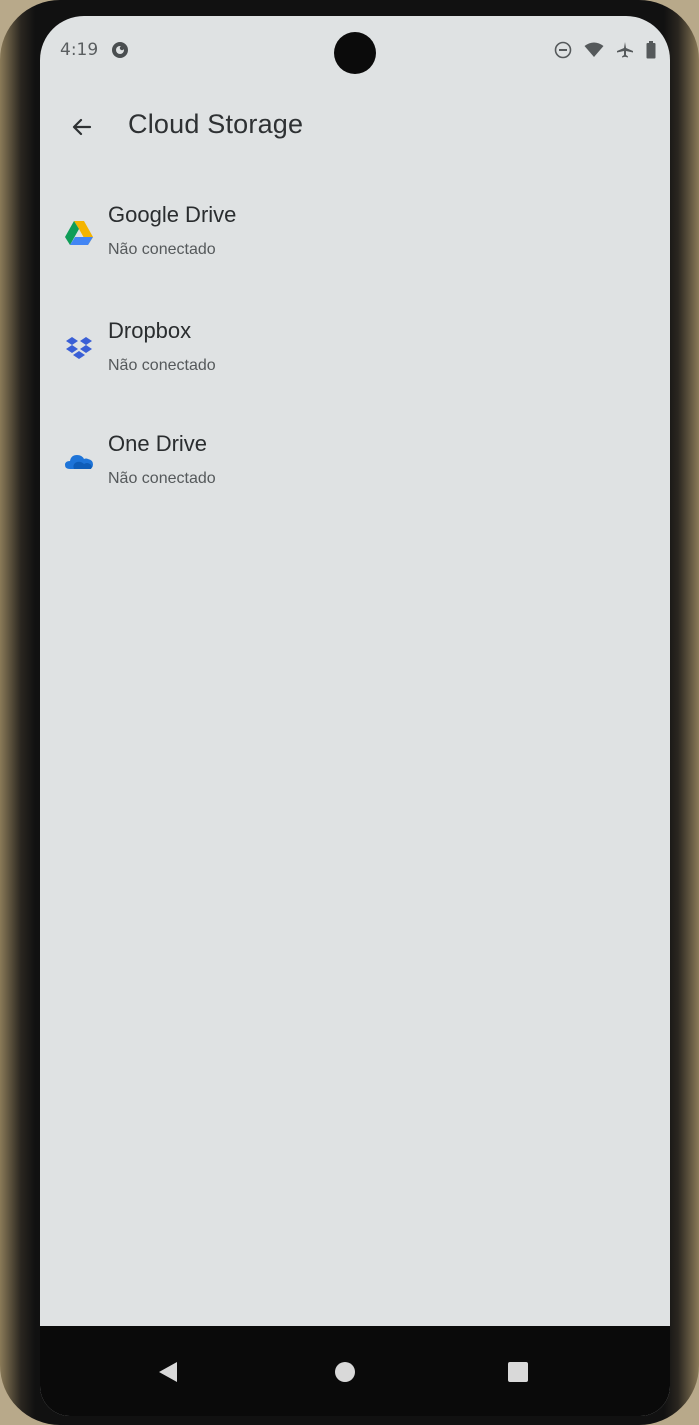 This screenshot has height=1425, width=699. I want to click on nav-back-button, so click(168, 1372).